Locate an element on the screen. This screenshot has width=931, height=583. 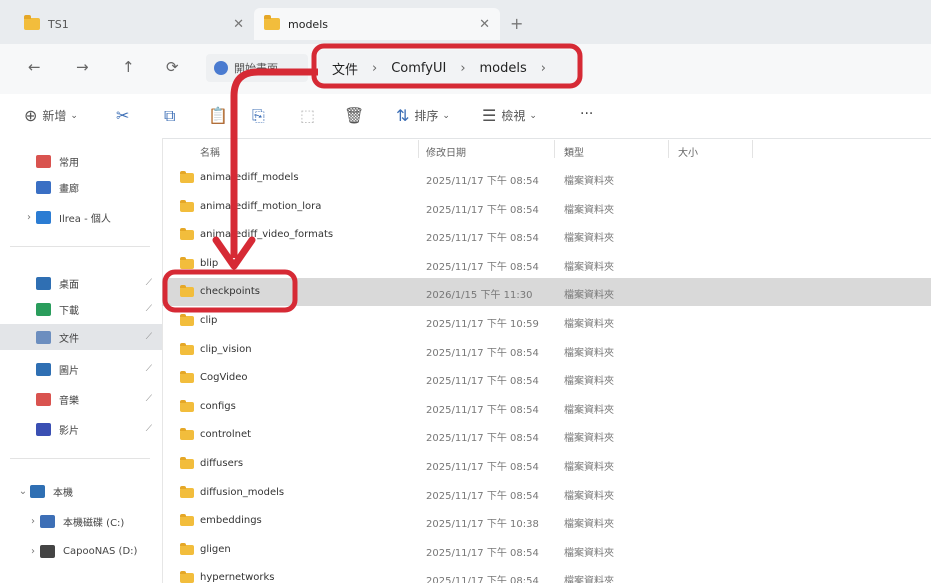
sidebar-item-label: 畫廊 is located at coordinates (69, 189).